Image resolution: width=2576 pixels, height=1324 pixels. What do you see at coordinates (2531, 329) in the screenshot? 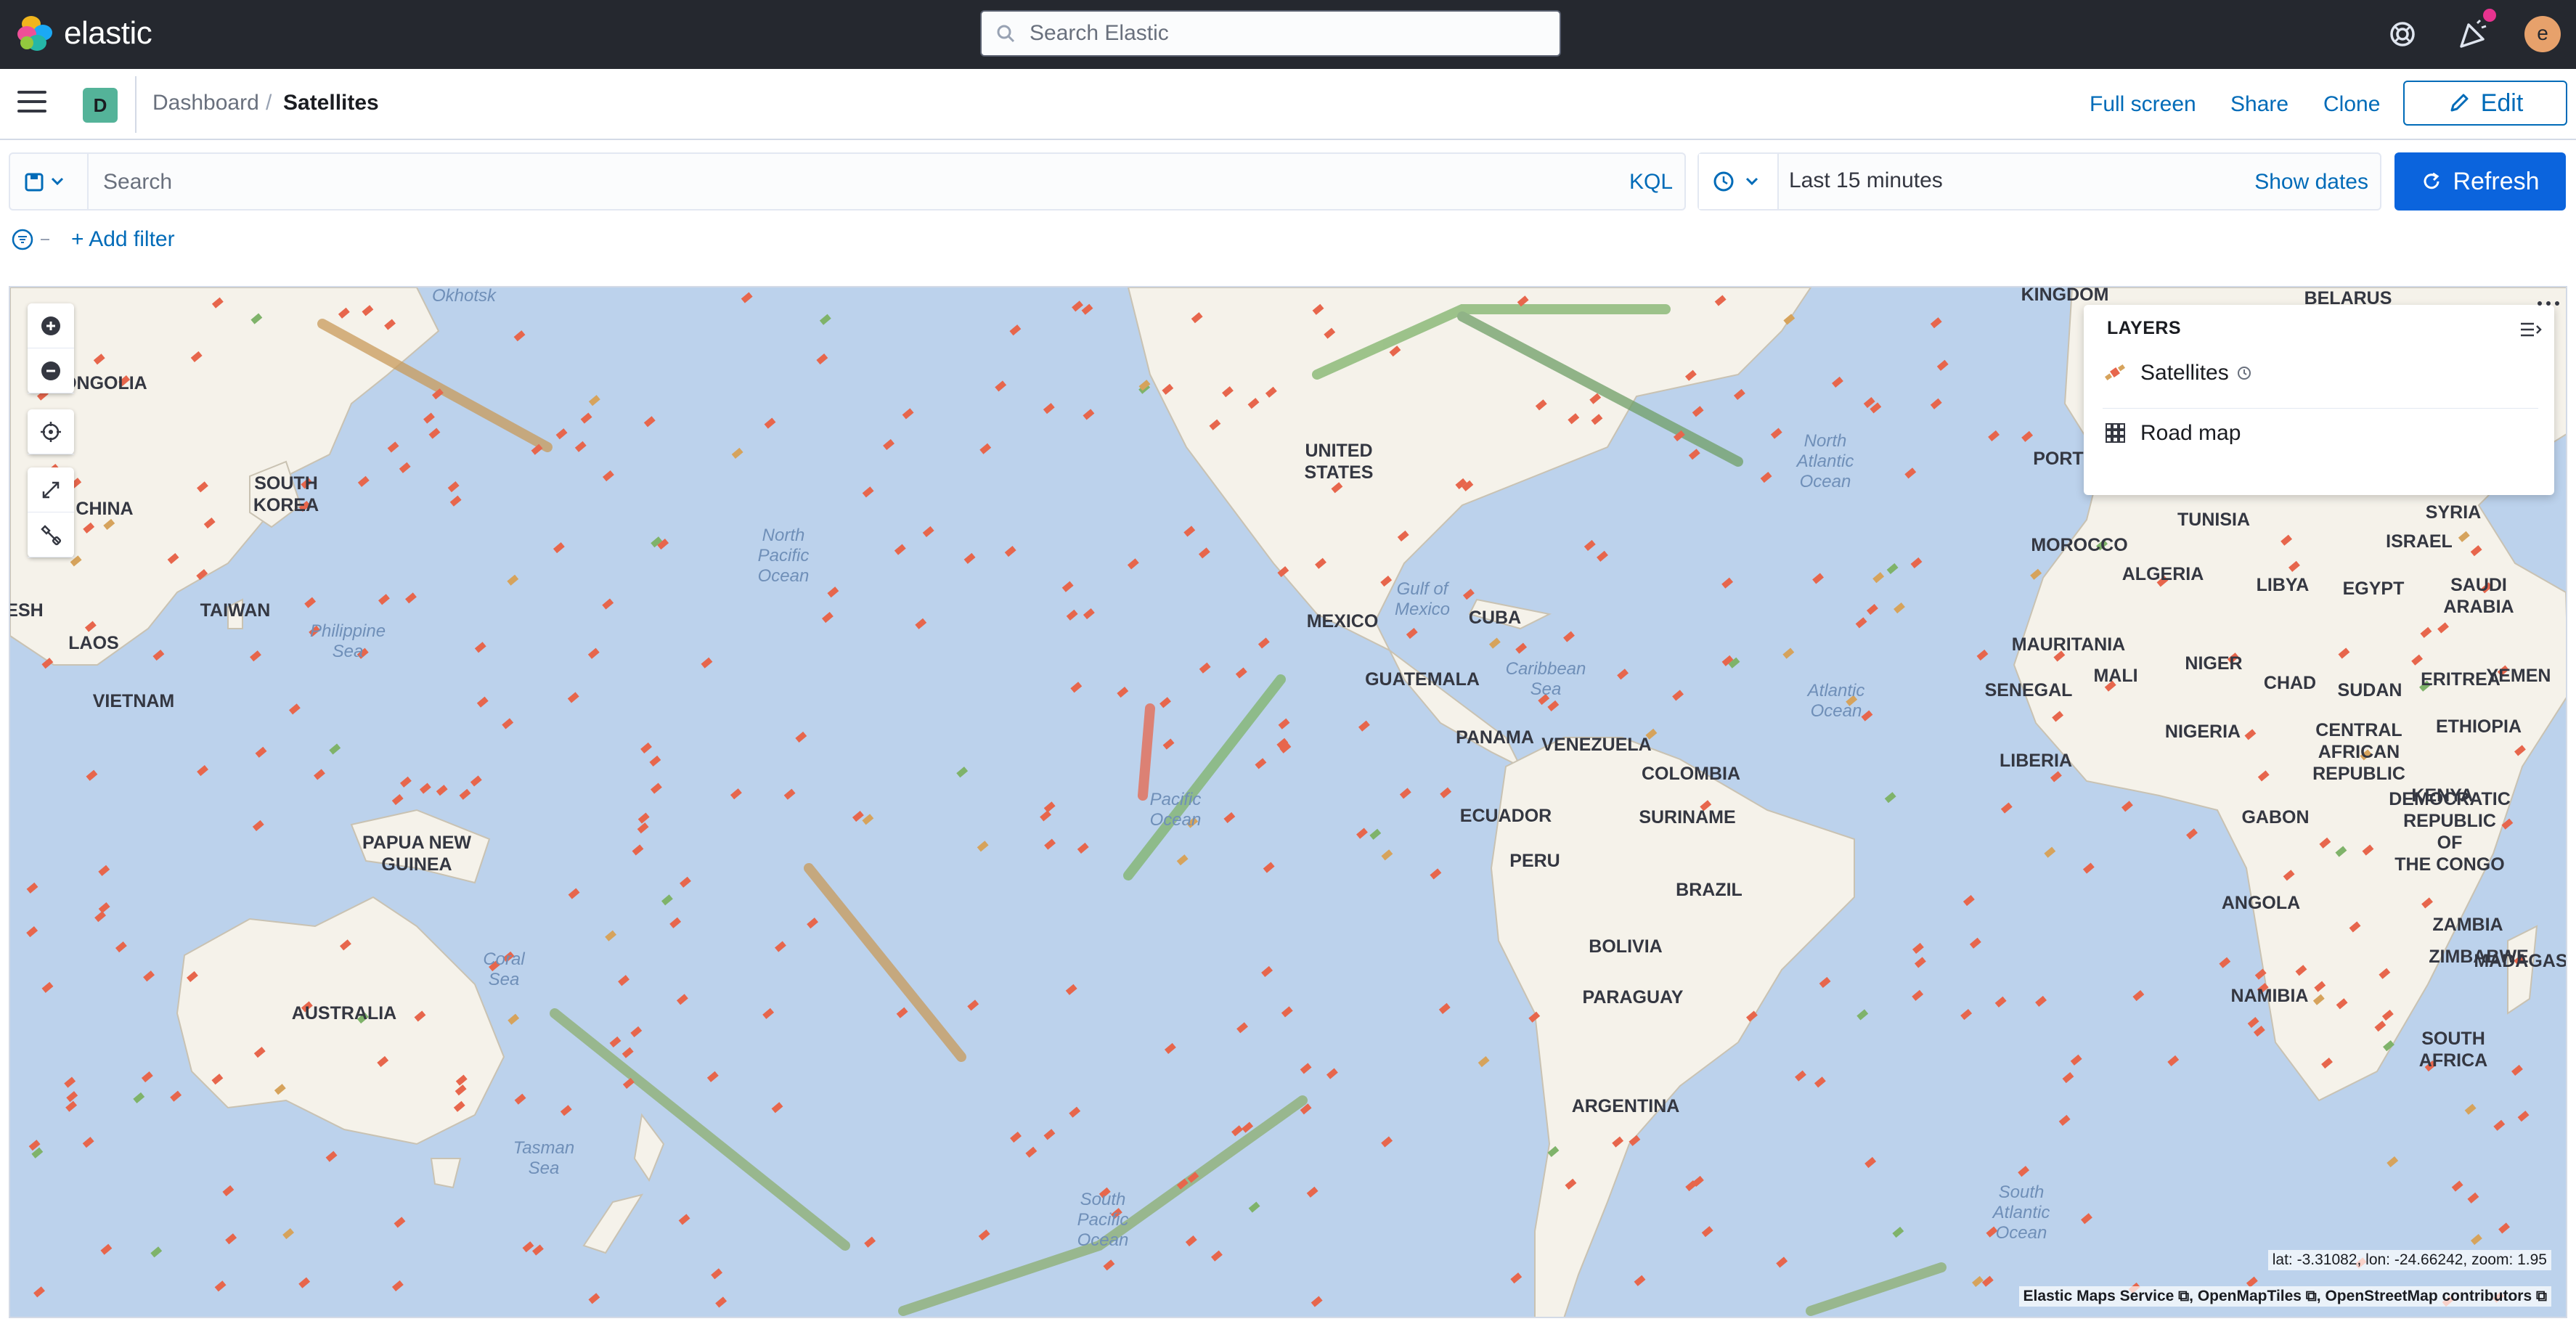
I see `collapse-panel-icon` at bounding box center [2531, 329].